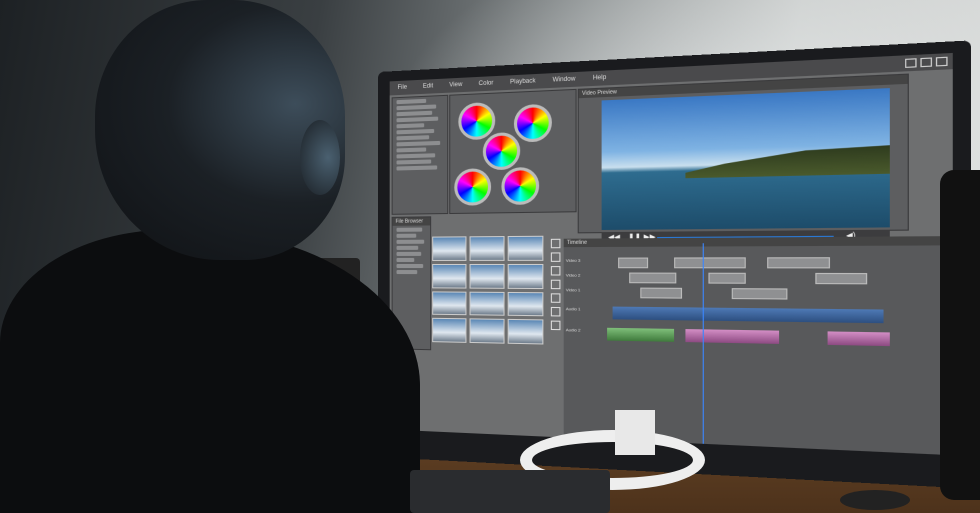  What do you see at coordinates (472, 187) in the screenshot?
I see `color-wheel-shadows` at bounding box center [472, 187].